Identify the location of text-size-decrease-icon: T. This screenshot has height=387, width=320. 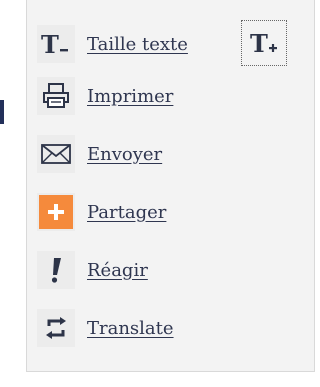
(56, 44).